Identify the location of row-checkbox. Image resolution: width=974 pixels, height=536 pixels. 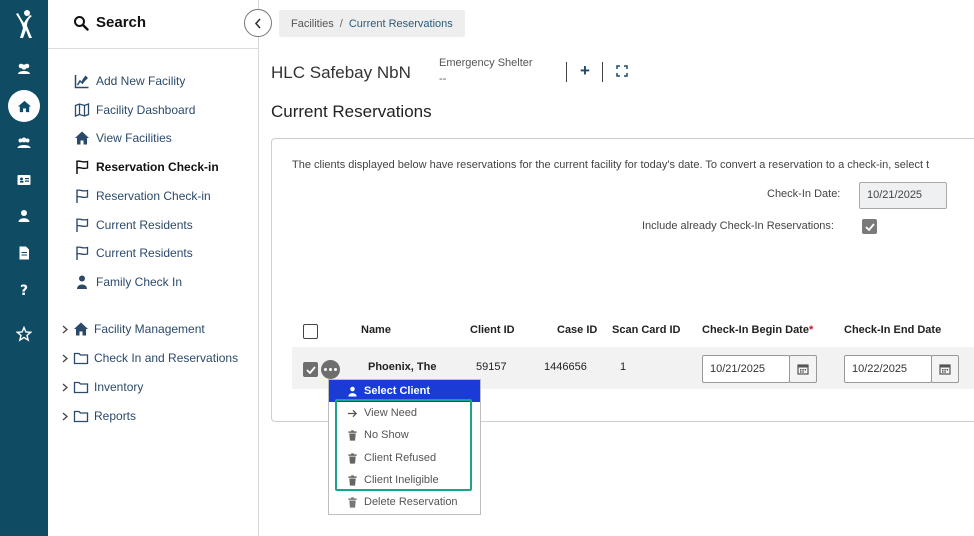
(310, 369).